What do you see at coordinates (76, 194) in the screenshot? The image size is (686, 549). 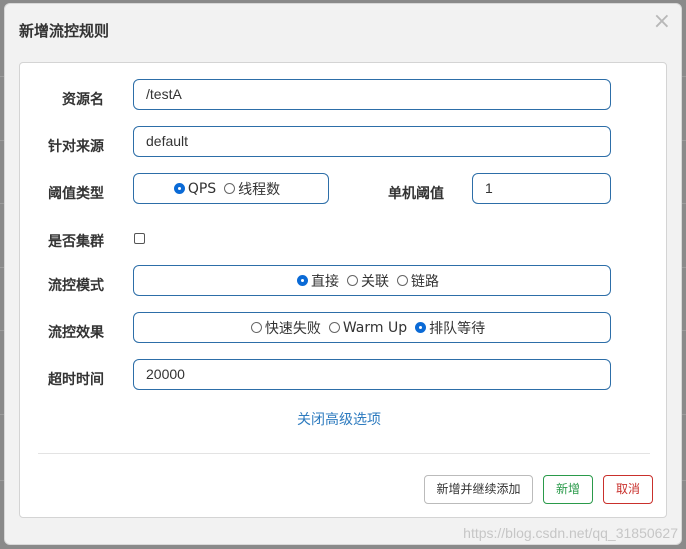 I see `grade-label: 阈值类型` at bounding box center [76, 194].